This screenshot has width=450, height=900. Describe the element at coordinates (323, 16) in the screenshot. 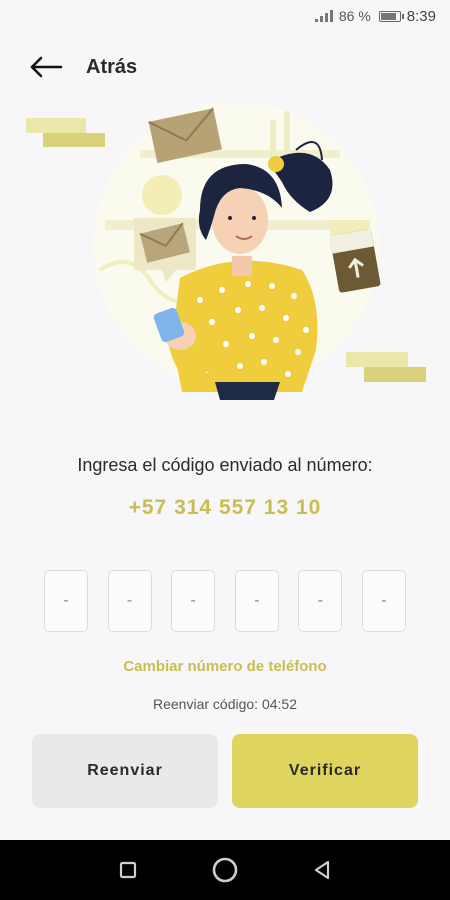

I see `signal-icon` at that location.